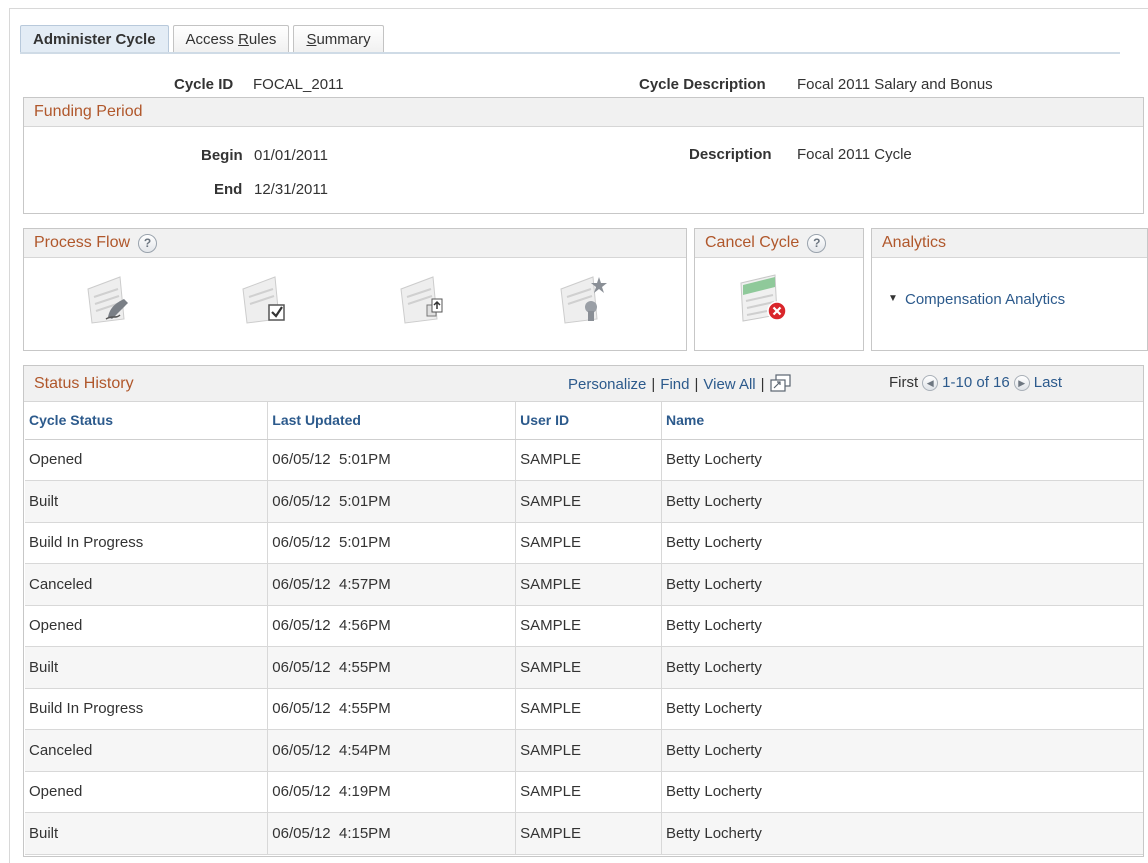 This screenshot has width=1148, height=863. What do you see at coordinates (355, 289) in the screenshot?
I see `process-flow-group: Process Flow ?` at bounding box center [355, 289].